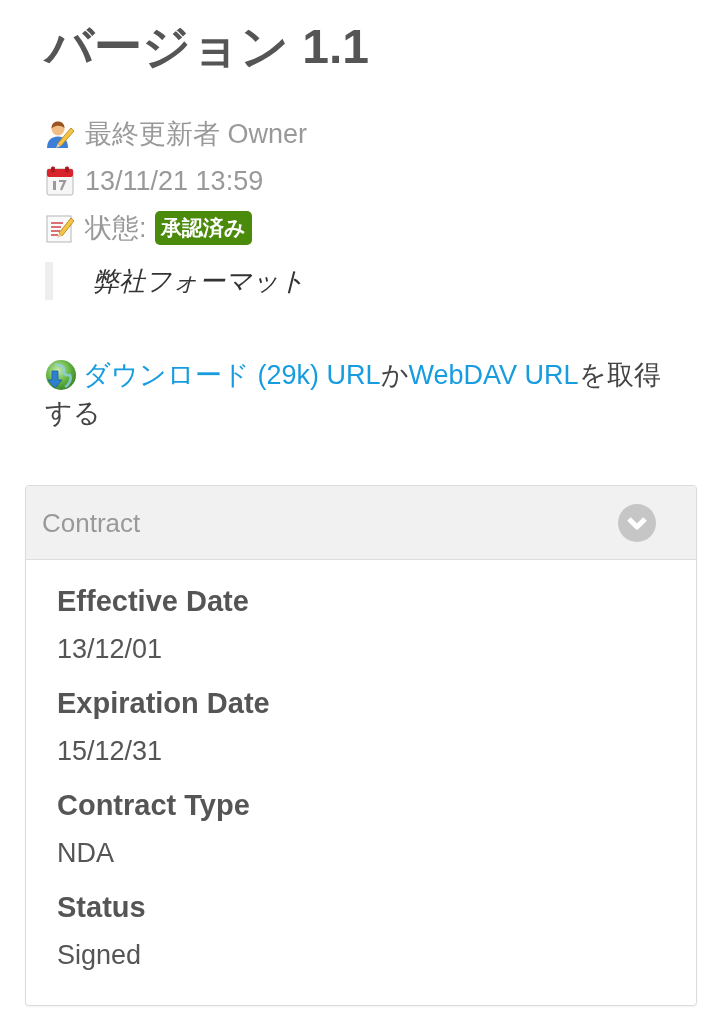 The height and width of the screenshot is (1020, 714). I want to click on webdav-link: WebDAV URL, so click(493, 375).